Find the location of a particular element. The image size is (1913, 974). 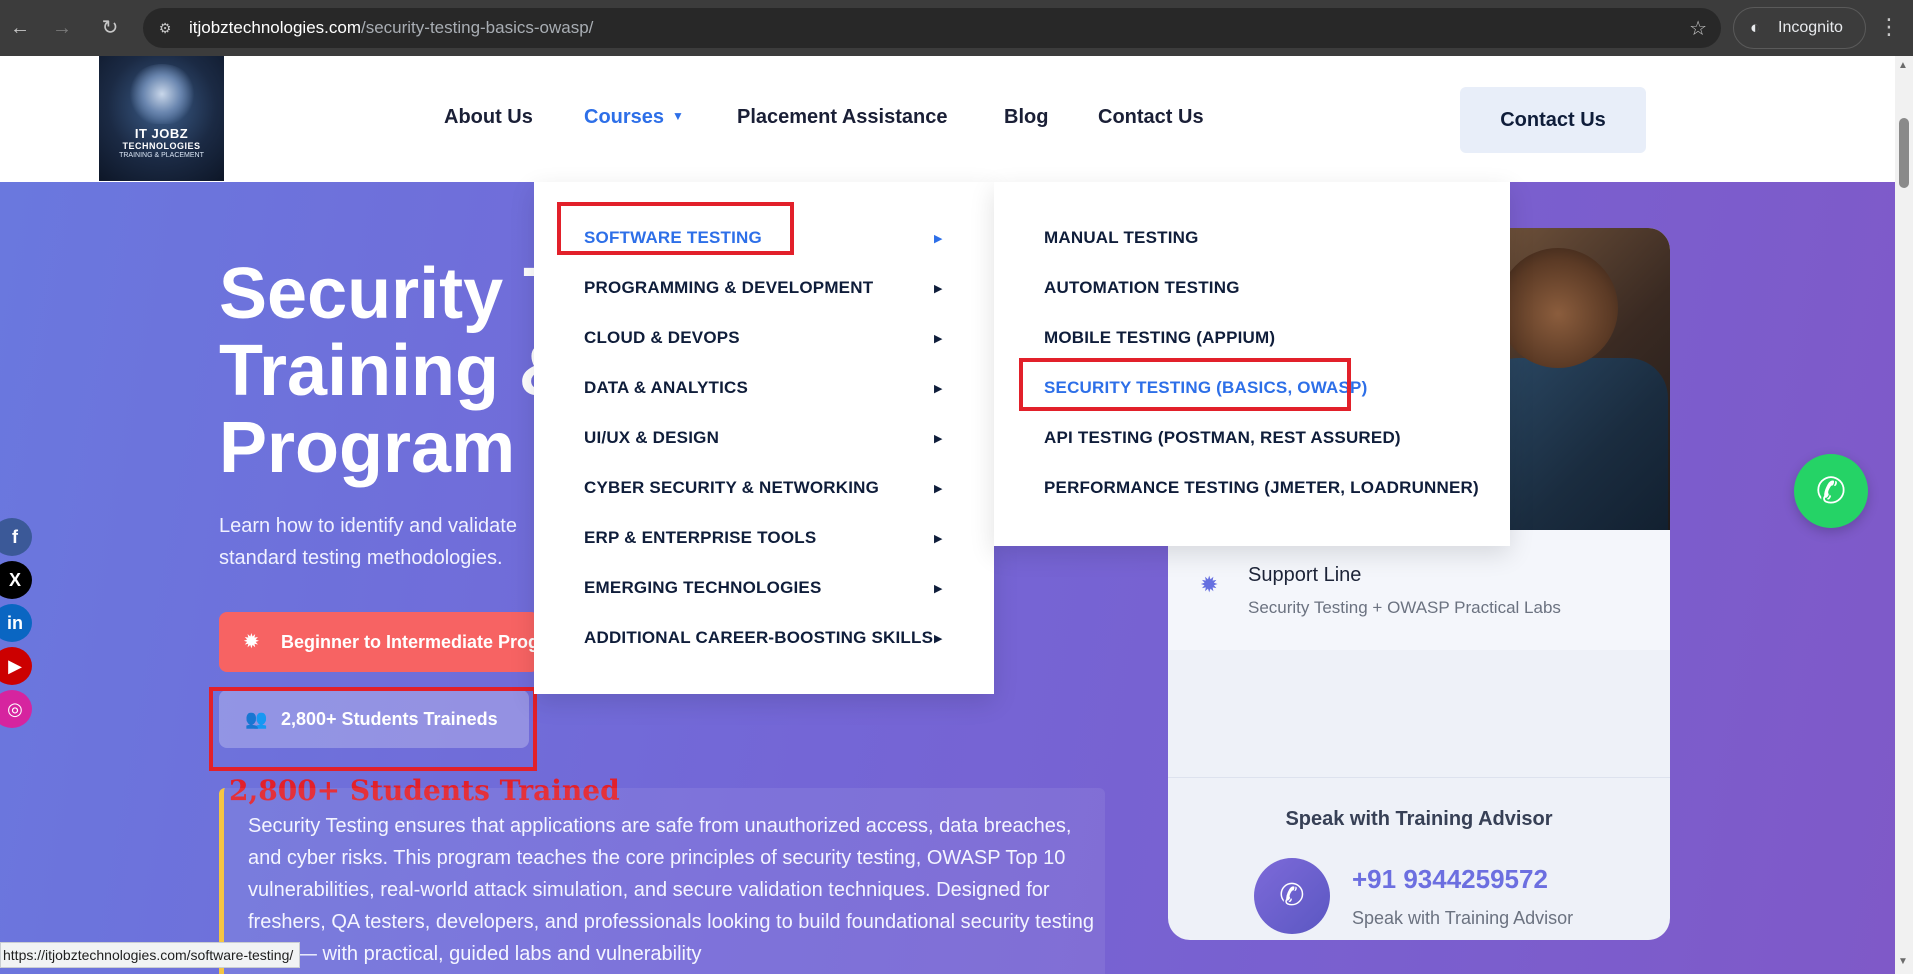

support-subtitle: Security Testing + OWASP Practical Labs is located at coordinates (1404, 607).